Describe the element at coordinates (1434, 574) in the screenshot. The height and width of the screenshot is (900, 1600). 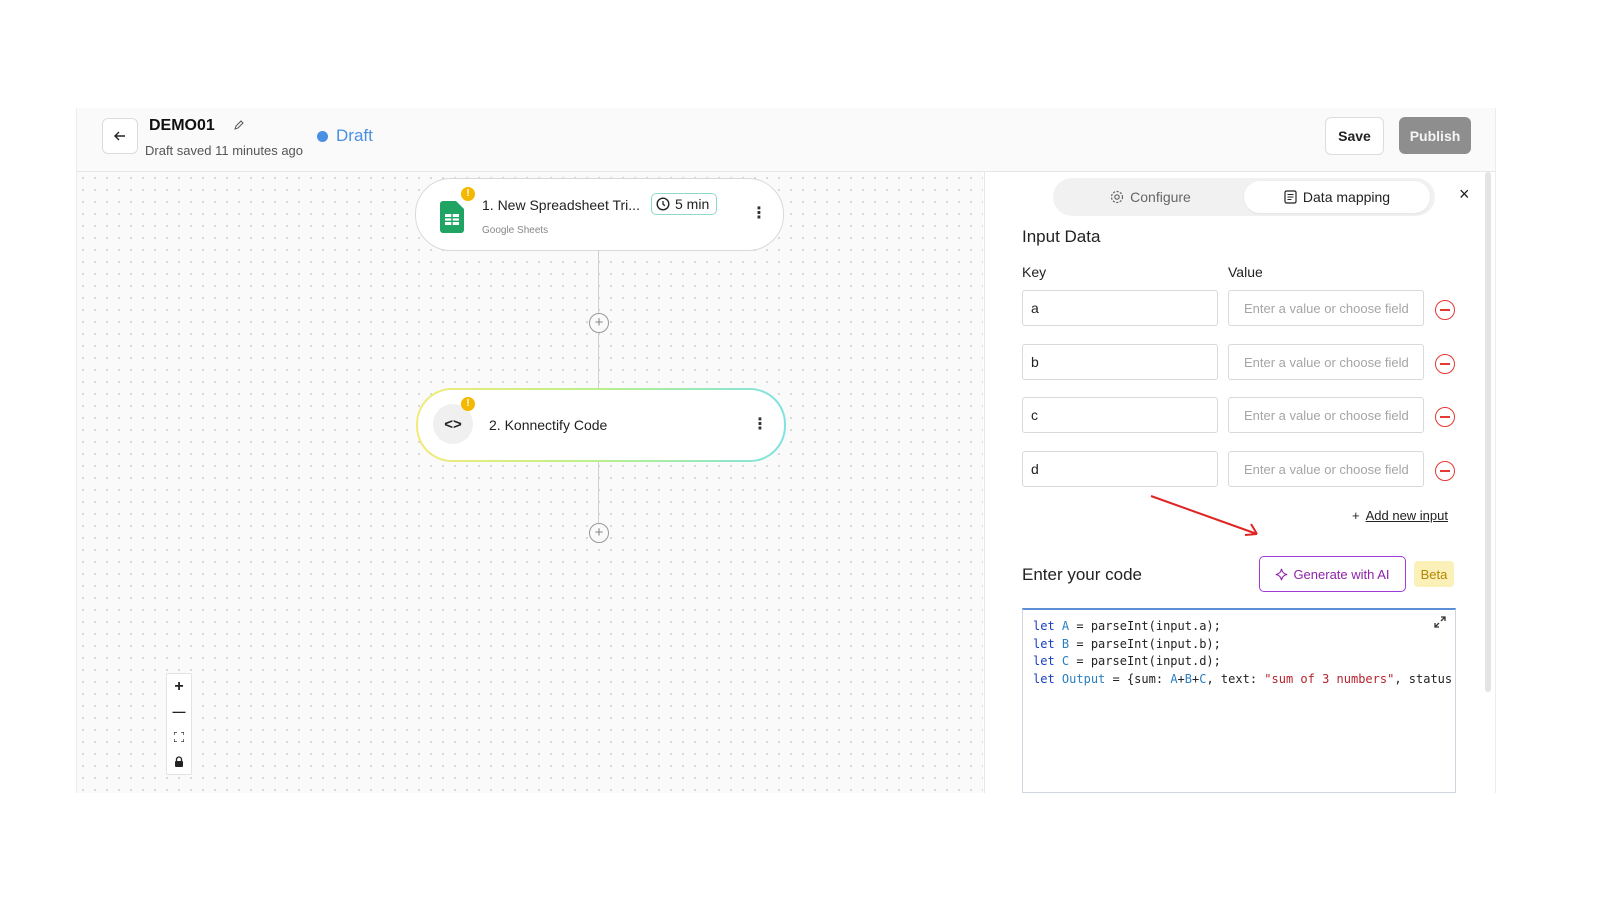
I see `beta-badge: Beta` at that location.